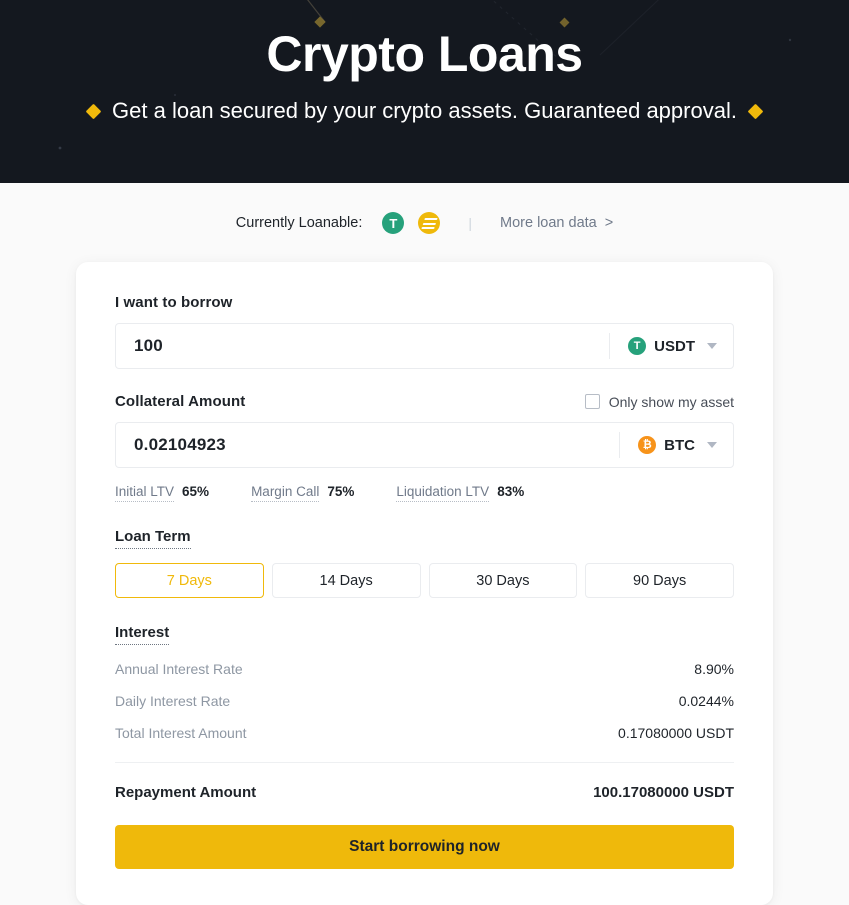  I want to click on ltv-liquidation-value: 83%, so click(511, 491).